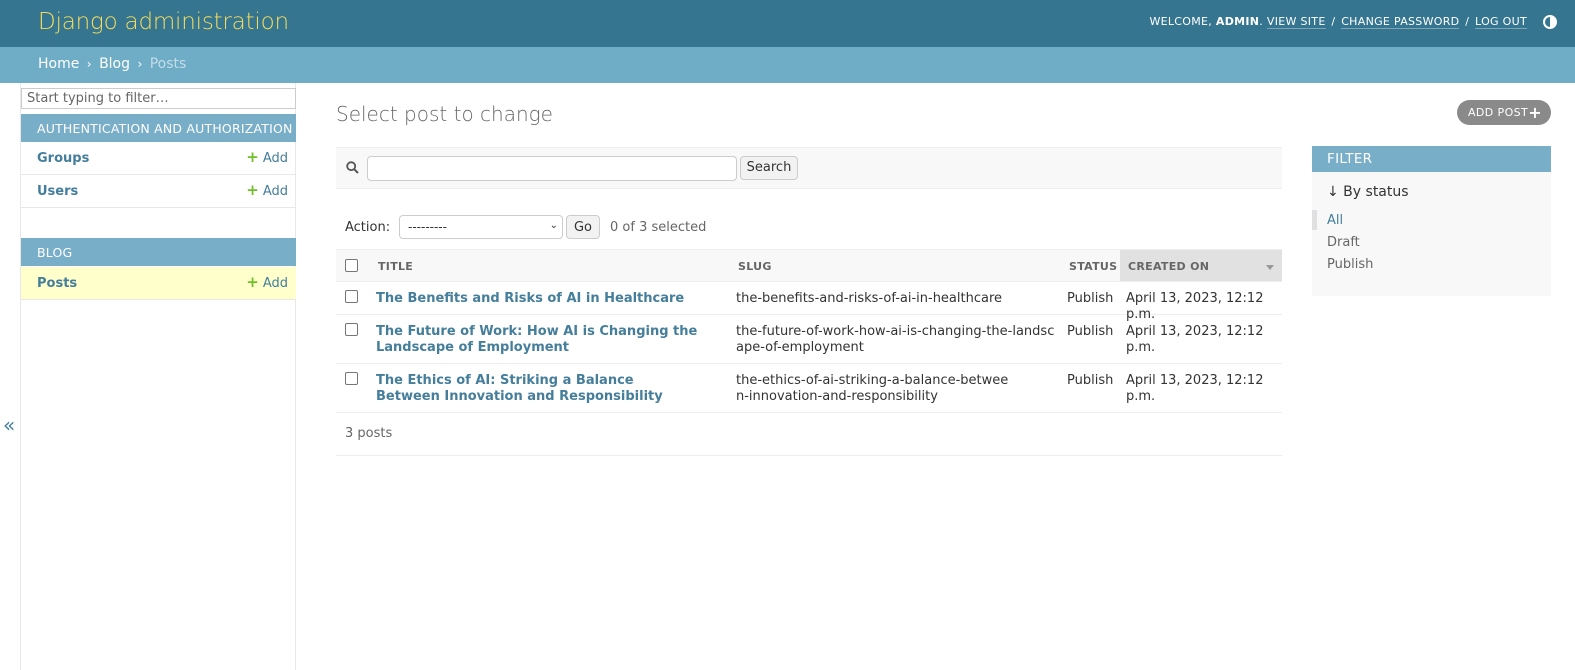  Describe the element at coordinates (9, 425) in the screenshot. I see `toggle-nav-sidebar-icon: «` at that location.